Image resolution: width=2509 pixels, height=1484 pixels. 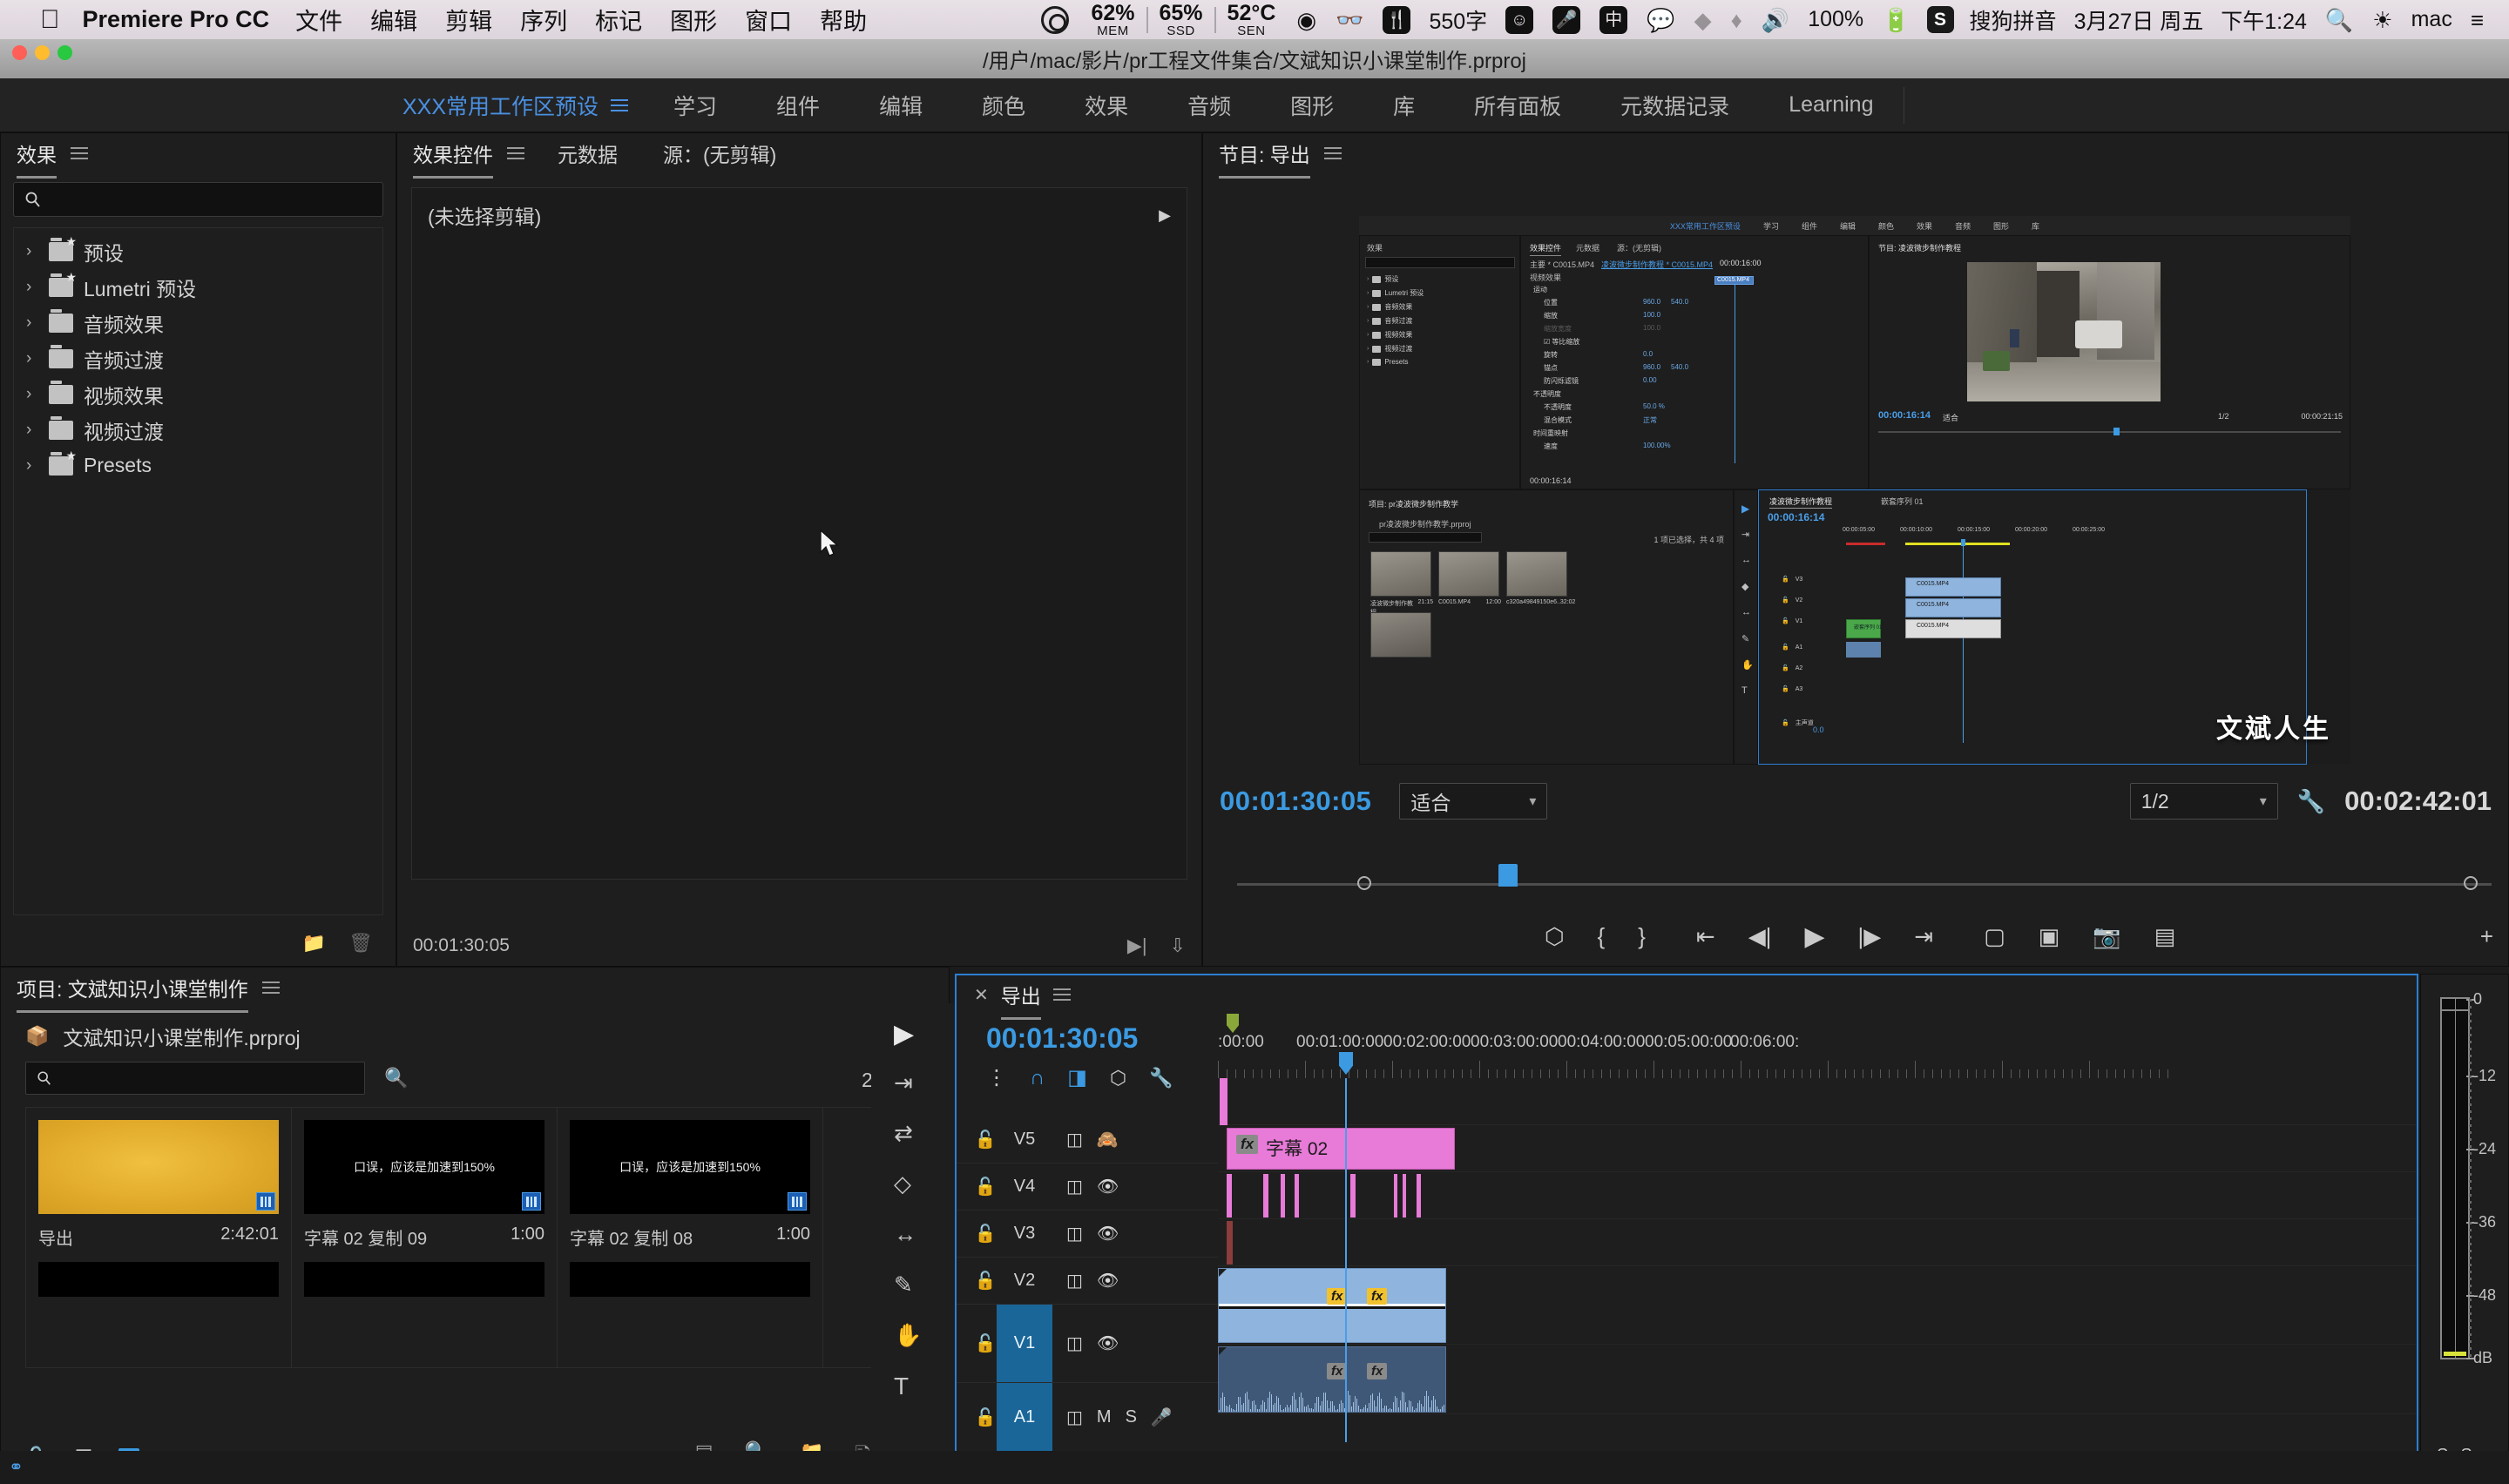 I want to click on track-name-label: V4, so click(x=1024, y=1187).